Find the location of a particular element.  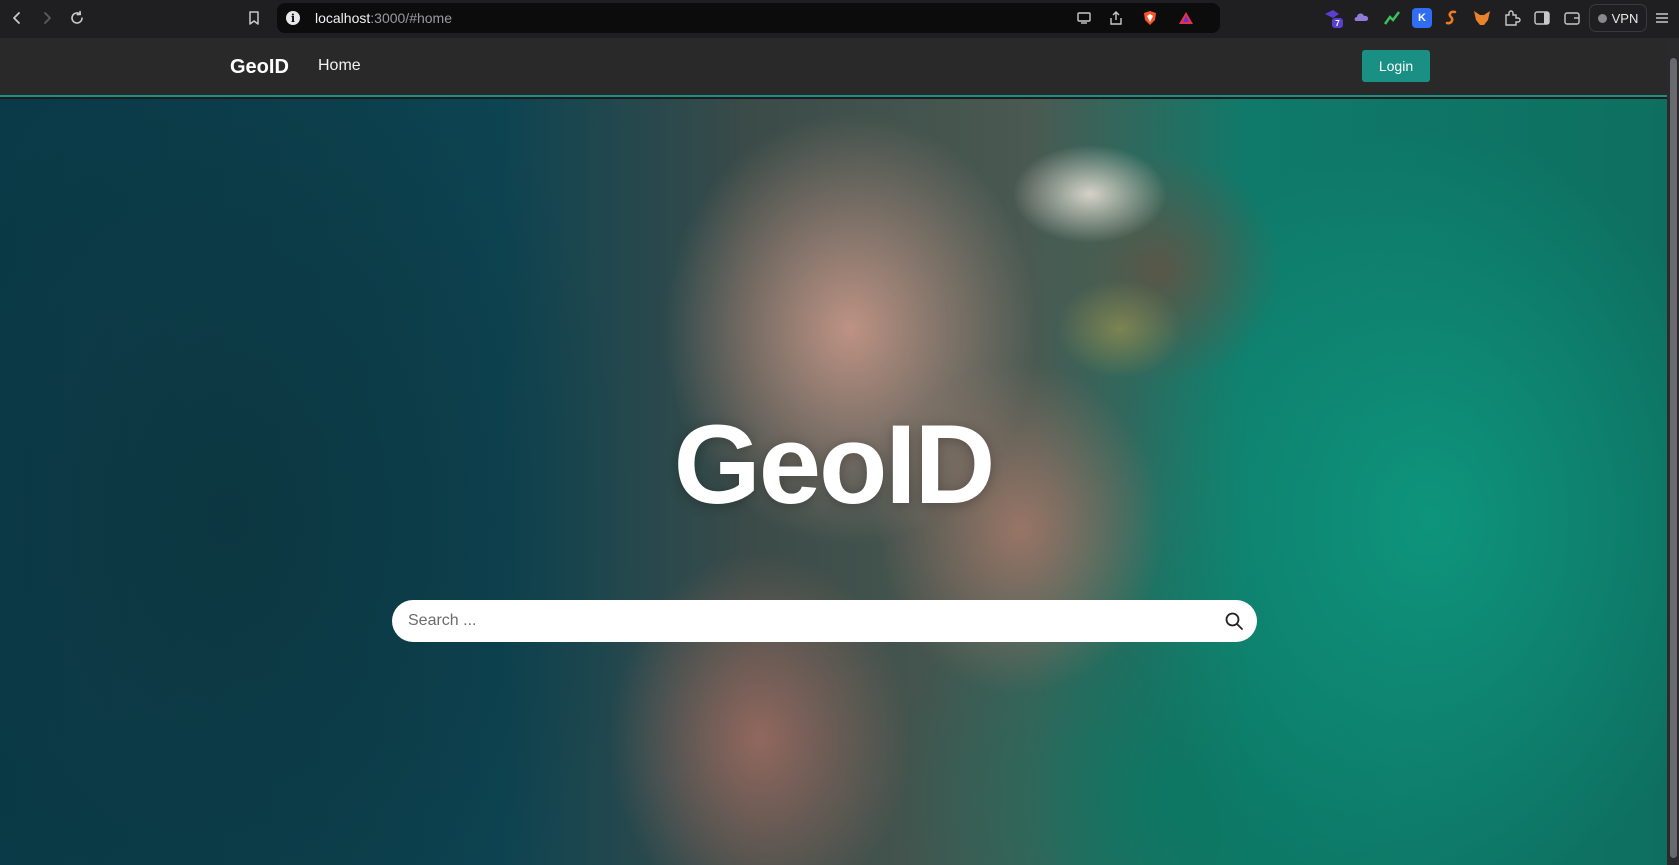

cloud-extension-icon is located at coordinates (1362, 18).